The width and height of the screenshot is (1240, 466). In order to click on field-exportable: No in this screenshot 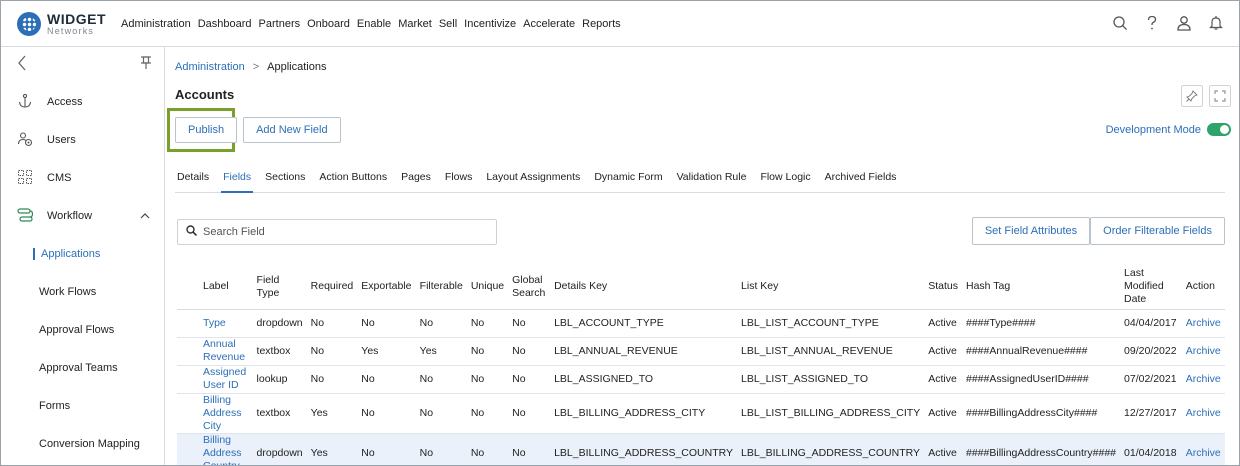, I will do `click(386, 413)`.